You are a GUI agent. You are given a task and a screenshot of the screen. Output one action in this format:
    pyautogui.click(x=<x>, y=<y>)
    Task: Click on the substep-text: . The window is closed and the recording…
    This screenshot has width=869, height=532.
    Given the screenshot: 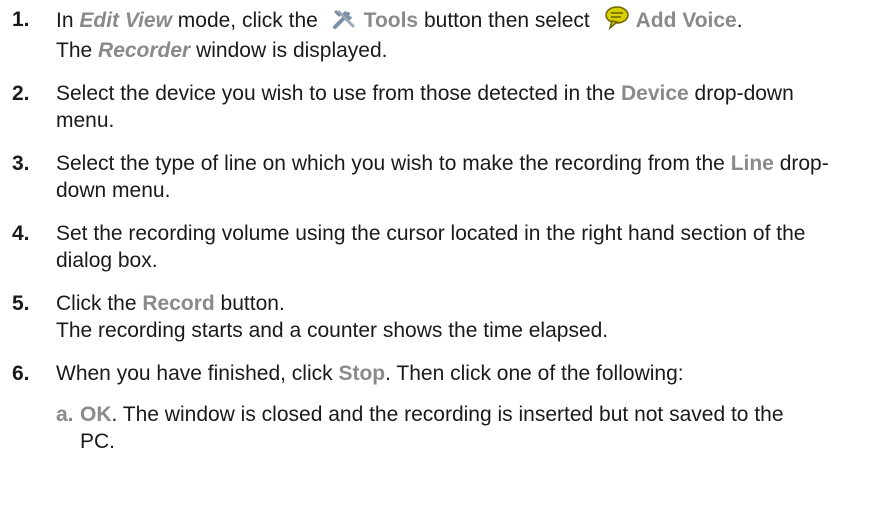 What is the action you would take?
    pyautogui.click(x=432, y=428)
    